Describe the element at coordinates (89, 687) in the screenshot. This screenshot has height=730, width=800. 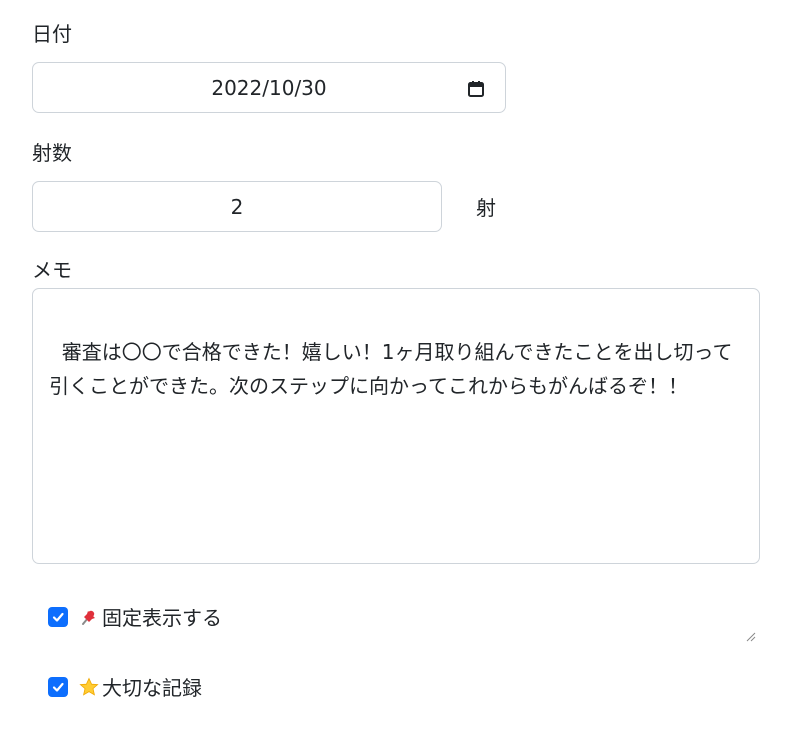
I see `star-icon` at that location.